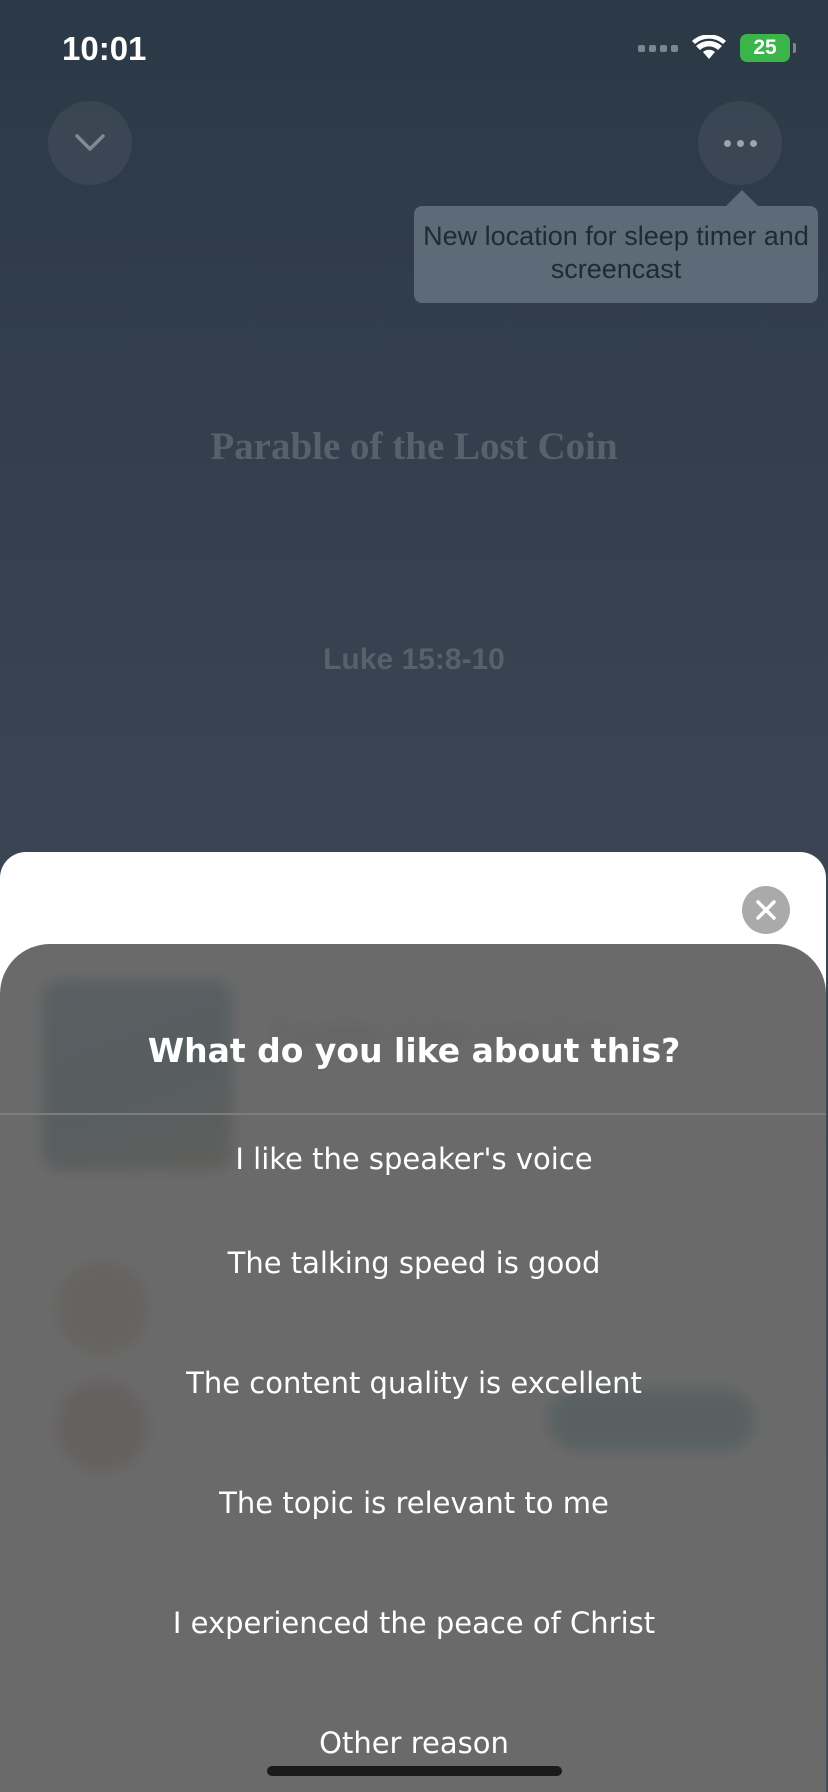  Describe the element at coordinates (104, 48) in the screenshot. I see `status-time: 10:01` at that location.